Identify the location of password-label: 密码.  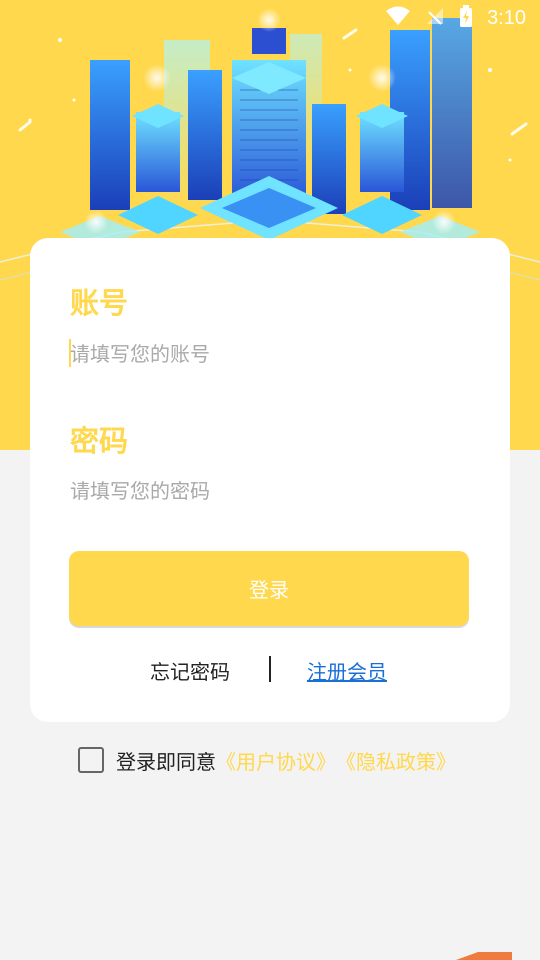
(99, 441).